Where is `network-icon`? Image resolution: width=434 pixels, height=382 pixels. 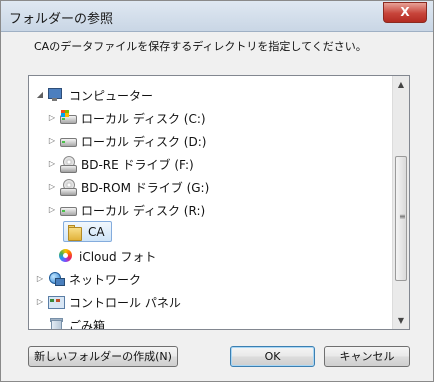 network-icon is located at coordinates (56, 279).